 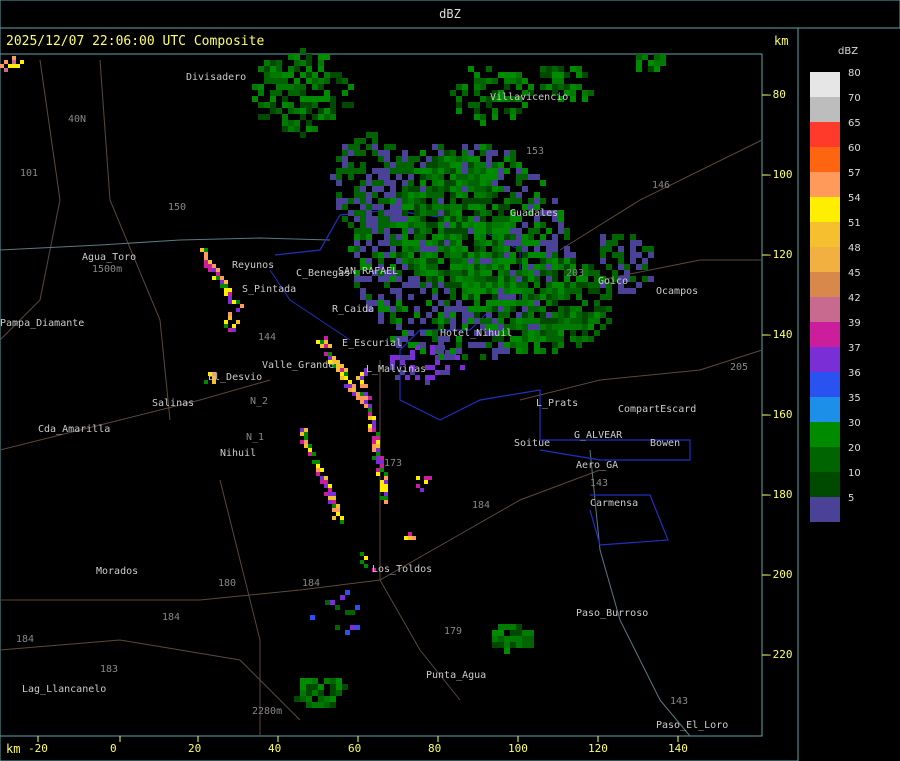 What do you see at coordinates (393, 463) in the screenshot?
I see `route-label: 173` at bounding box center [393, 463].